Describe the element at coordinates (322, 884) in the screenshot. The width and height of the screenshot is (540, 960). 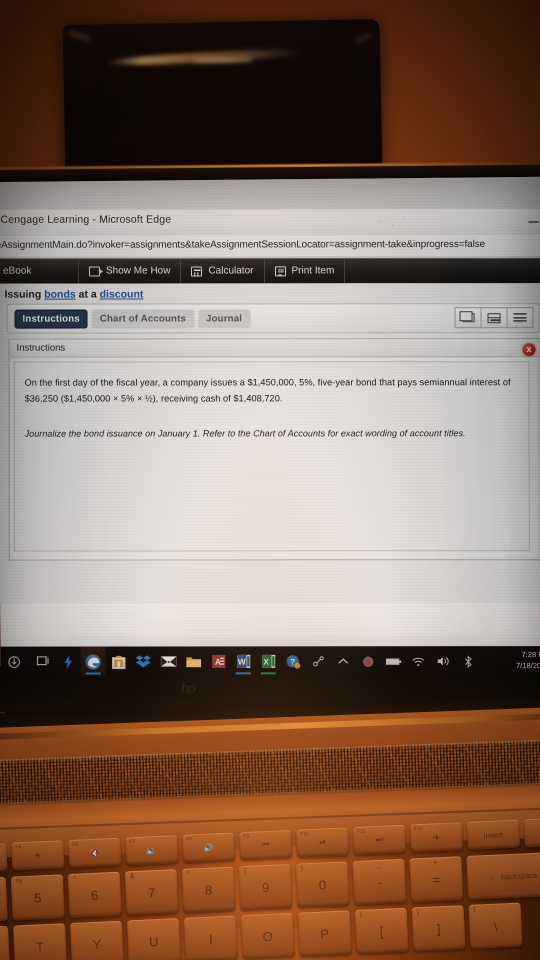
I see `key-0: ) 0` at that location.